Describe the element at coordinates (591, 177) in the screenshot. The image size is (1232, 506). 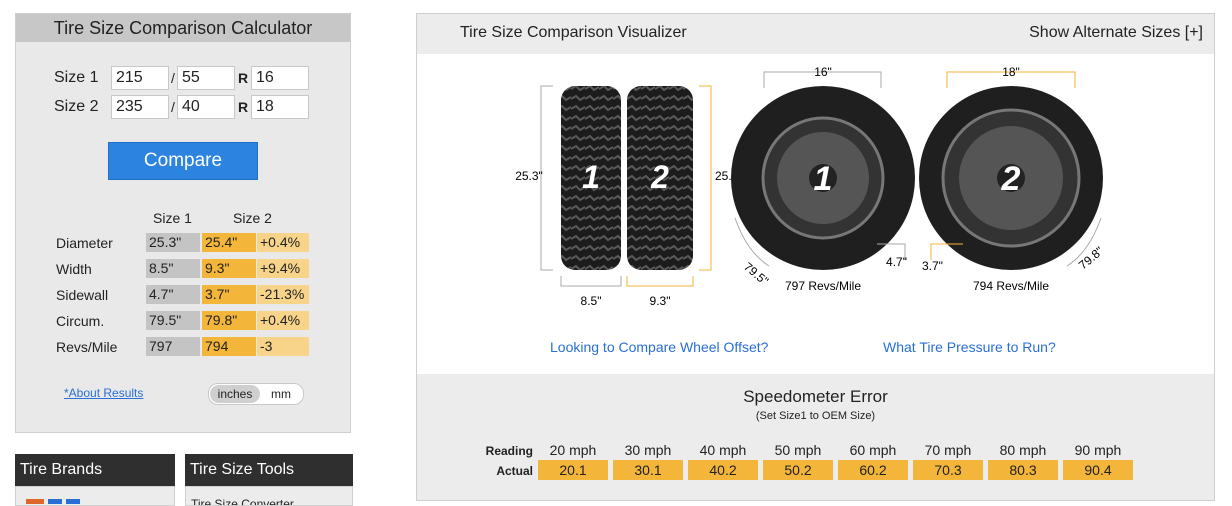
I see `tire1-number: 1` at that location.